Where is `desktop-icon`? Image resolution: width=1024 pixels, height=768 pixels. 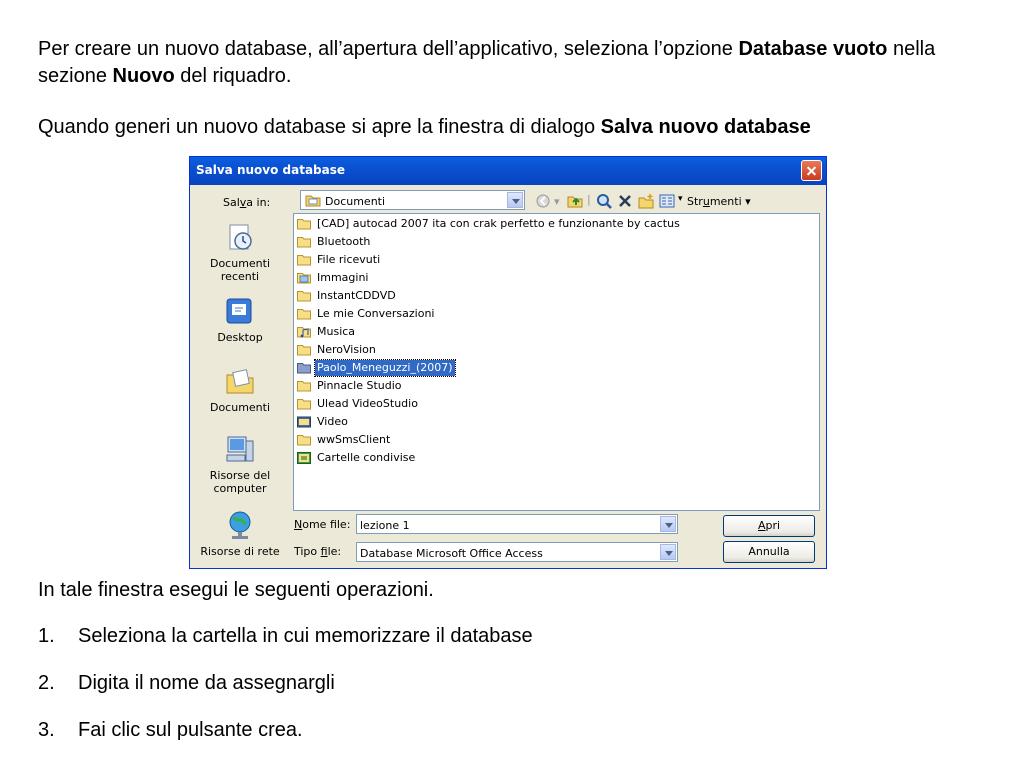
desktop-icon is located at coordinates (239, 311).